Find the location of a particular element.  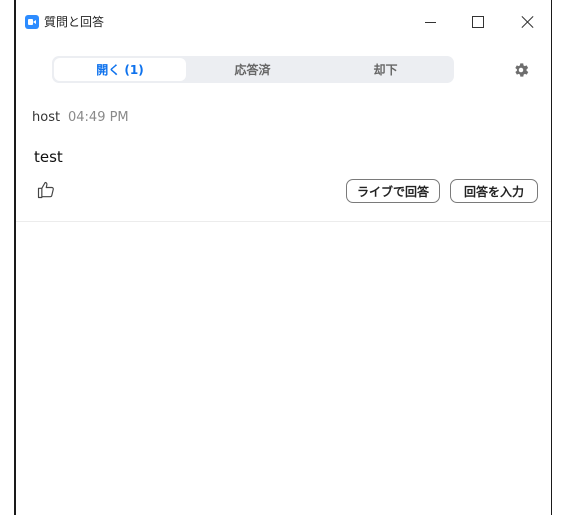

tab-open: 開く (1) is located at coordinates (120, 69).